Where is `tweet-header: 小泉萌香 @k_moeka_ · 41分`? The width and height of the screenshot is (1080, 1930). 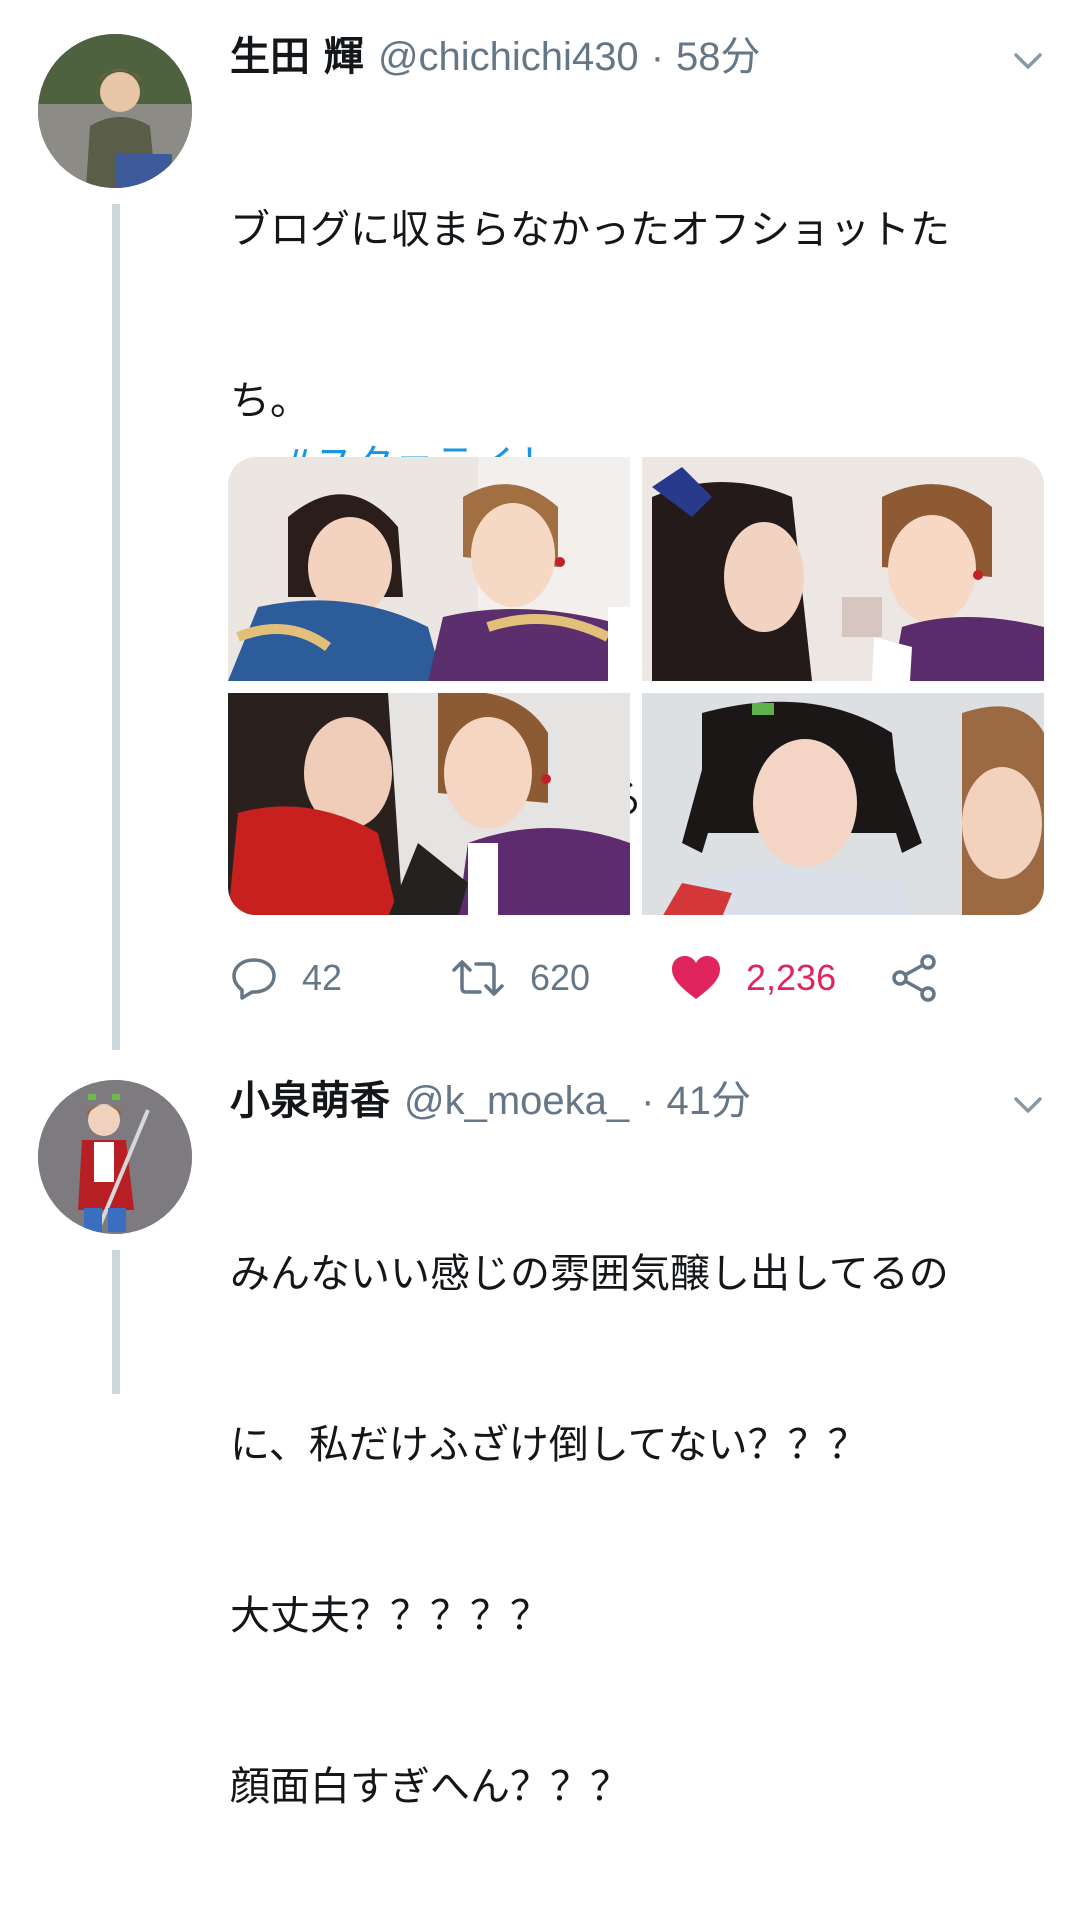
tweet-header: 小泉萌香 @k_moeka_ · 41分 is located at coordinates (490, 1102).